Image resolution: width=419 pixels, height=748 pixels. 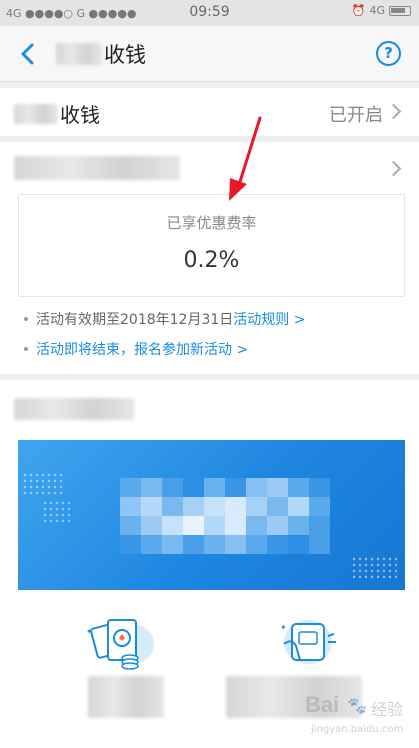 What do you see at coordinates (245, 158) in the screenshot?
I see `annotation-arrow-icon` at bounding box center [245, 158].